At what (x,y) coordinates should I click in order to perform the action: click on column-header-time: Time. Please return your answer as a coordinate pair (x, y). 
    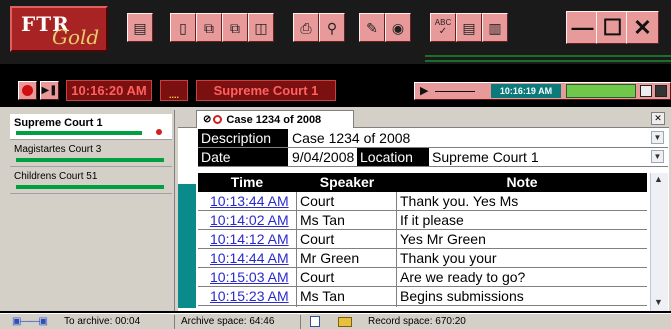
    Looking at the image, I should click on (247, 182).